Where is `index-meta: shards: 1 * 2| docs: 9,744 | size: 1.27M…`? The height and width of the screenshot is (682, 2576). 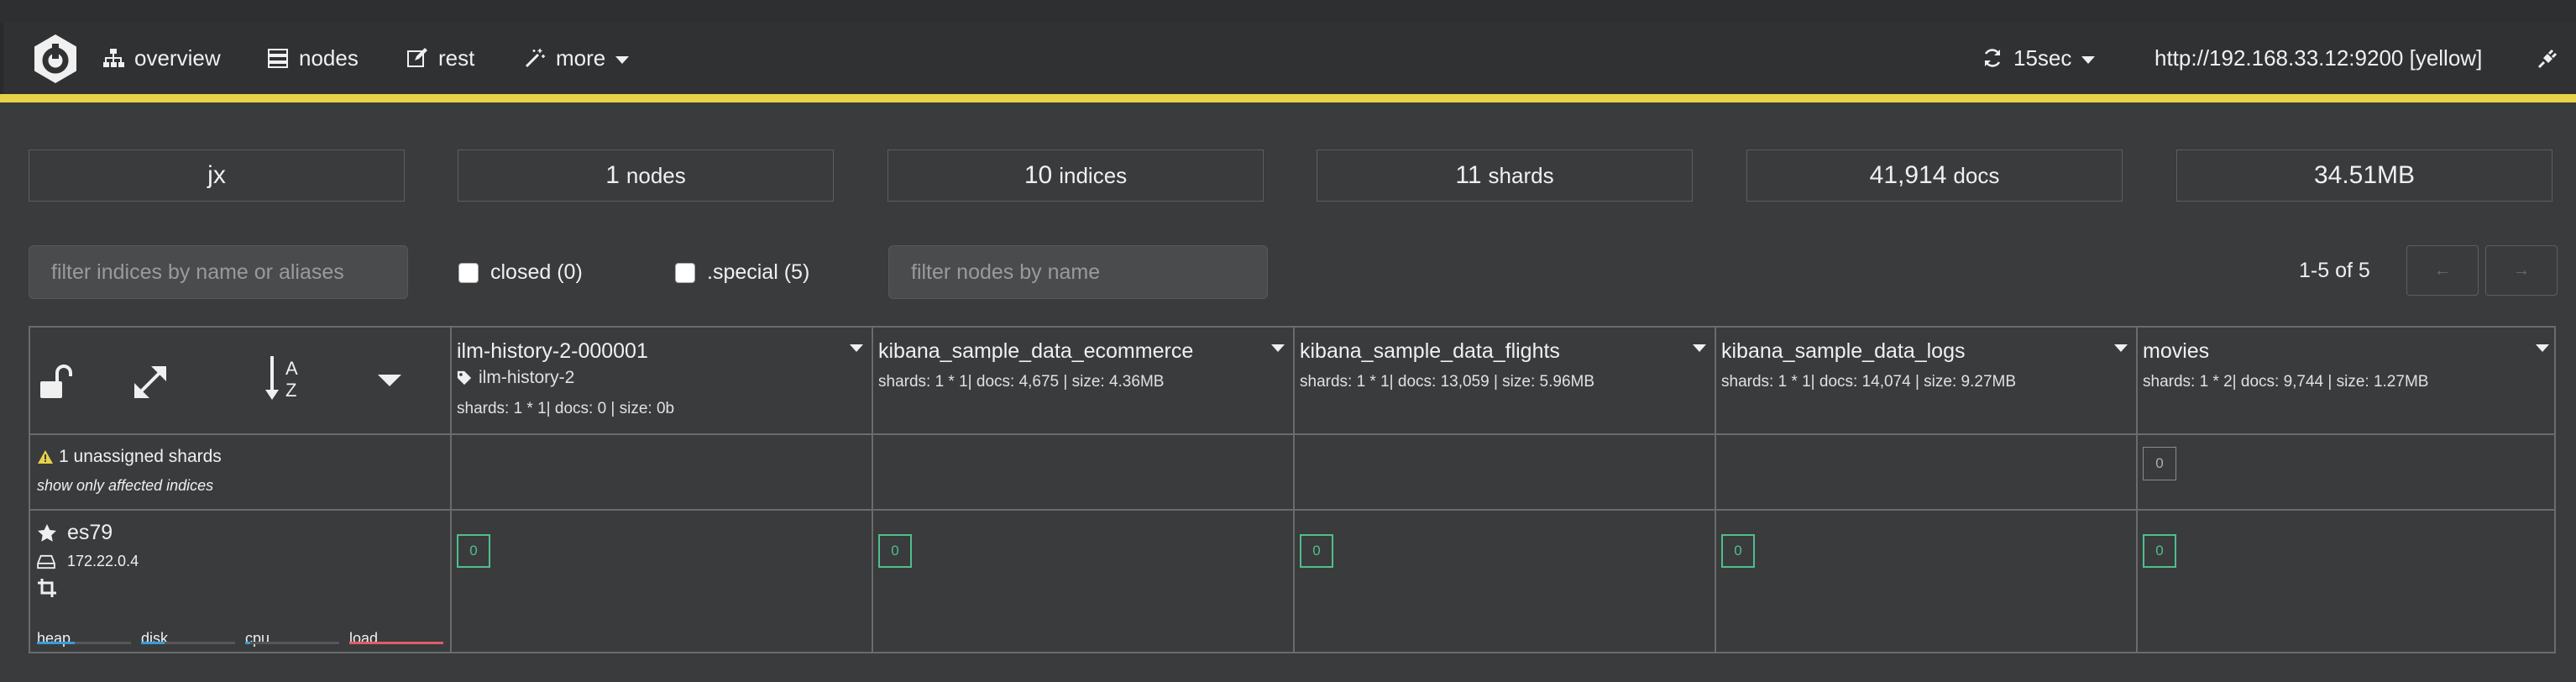
index-meta: shards: 1 * 2| docs: 9,744 | size: 1.27M… is located at coordinates (2286, 382).